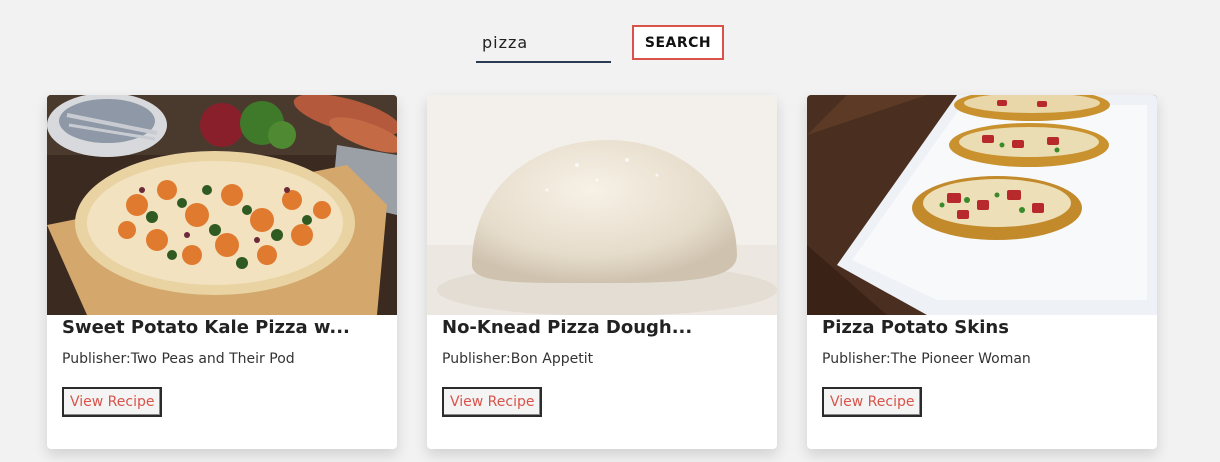 The width and height of the screenshot is (1220, 462). What do you see at coordinates (926, 359) in the screenshot?
I see `recipe-publisher: Publisher:The Pioneer Woman` at bounding box center [926, 359].